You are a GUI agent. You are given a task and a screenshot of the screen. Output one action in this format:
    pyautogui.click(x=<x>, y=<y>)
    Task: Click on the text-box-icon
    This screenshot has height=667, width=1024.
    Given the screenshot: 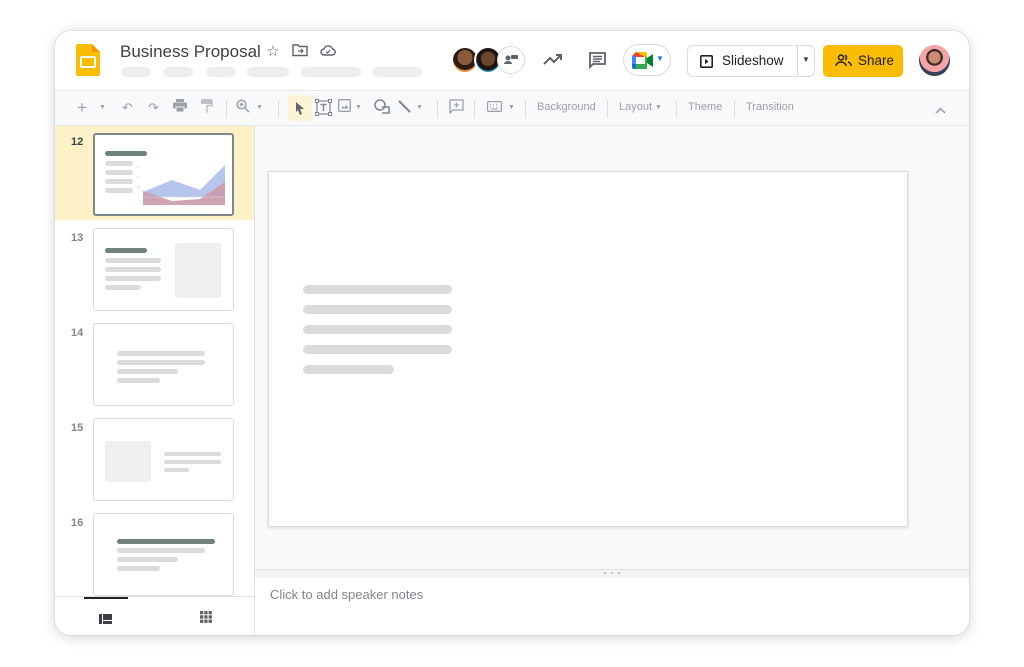 What is the action you would take?
    pyautogui.click(x=323, y=108)
    